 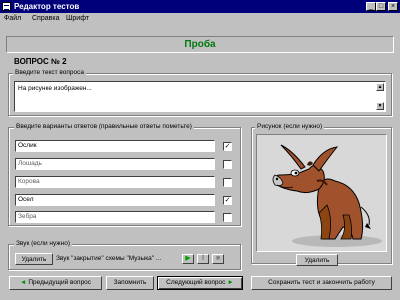 I want to click on answer-field-4: Осел, so click(x=115, y=200).